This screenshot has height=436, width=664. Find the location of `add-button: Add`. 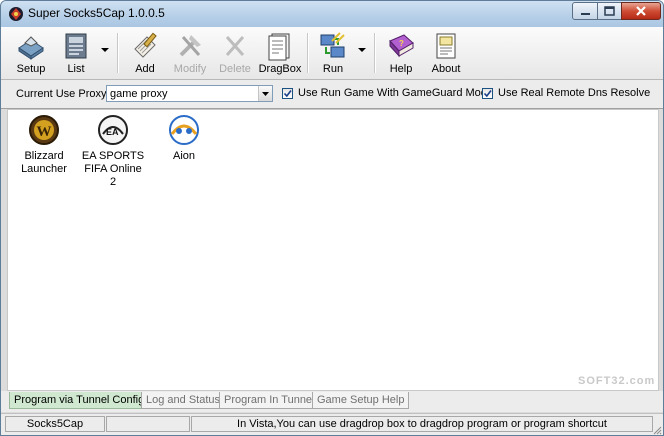

add-button: Add is located at coordinates (145, 52).